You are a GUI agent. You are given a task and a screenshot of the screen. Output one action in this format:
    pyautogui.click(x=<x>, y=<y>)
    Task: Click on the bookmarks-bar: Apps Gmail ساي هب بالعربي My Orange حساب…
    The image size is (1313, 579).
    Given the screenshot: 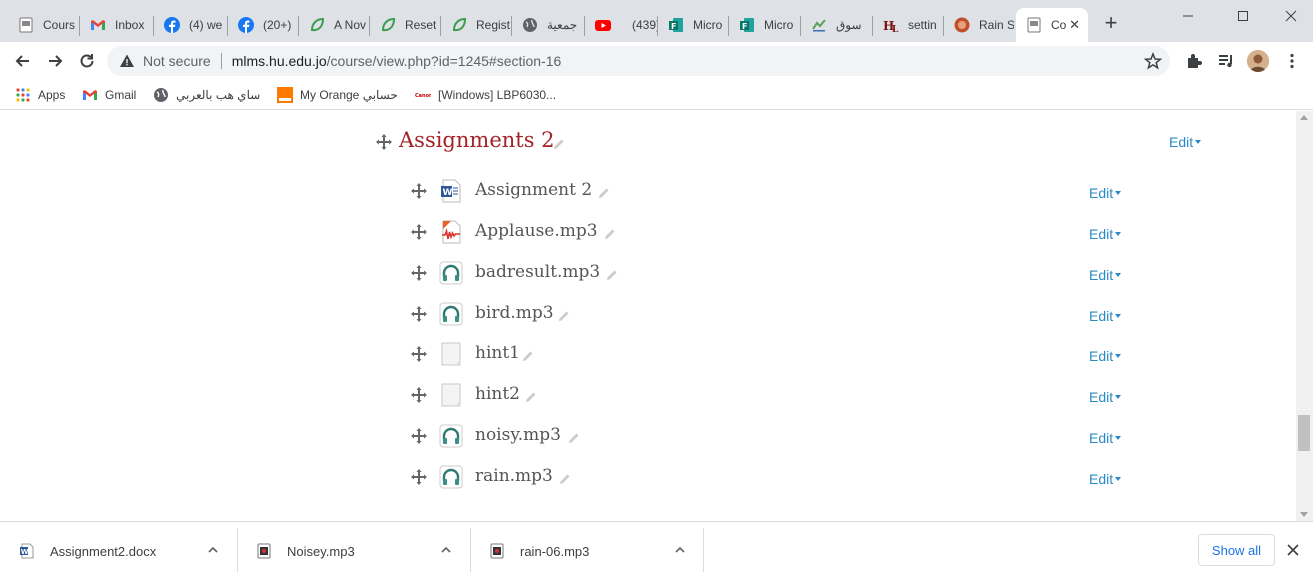 What is the action you would take?
    pyautogui.click(x=656, y=95)
    